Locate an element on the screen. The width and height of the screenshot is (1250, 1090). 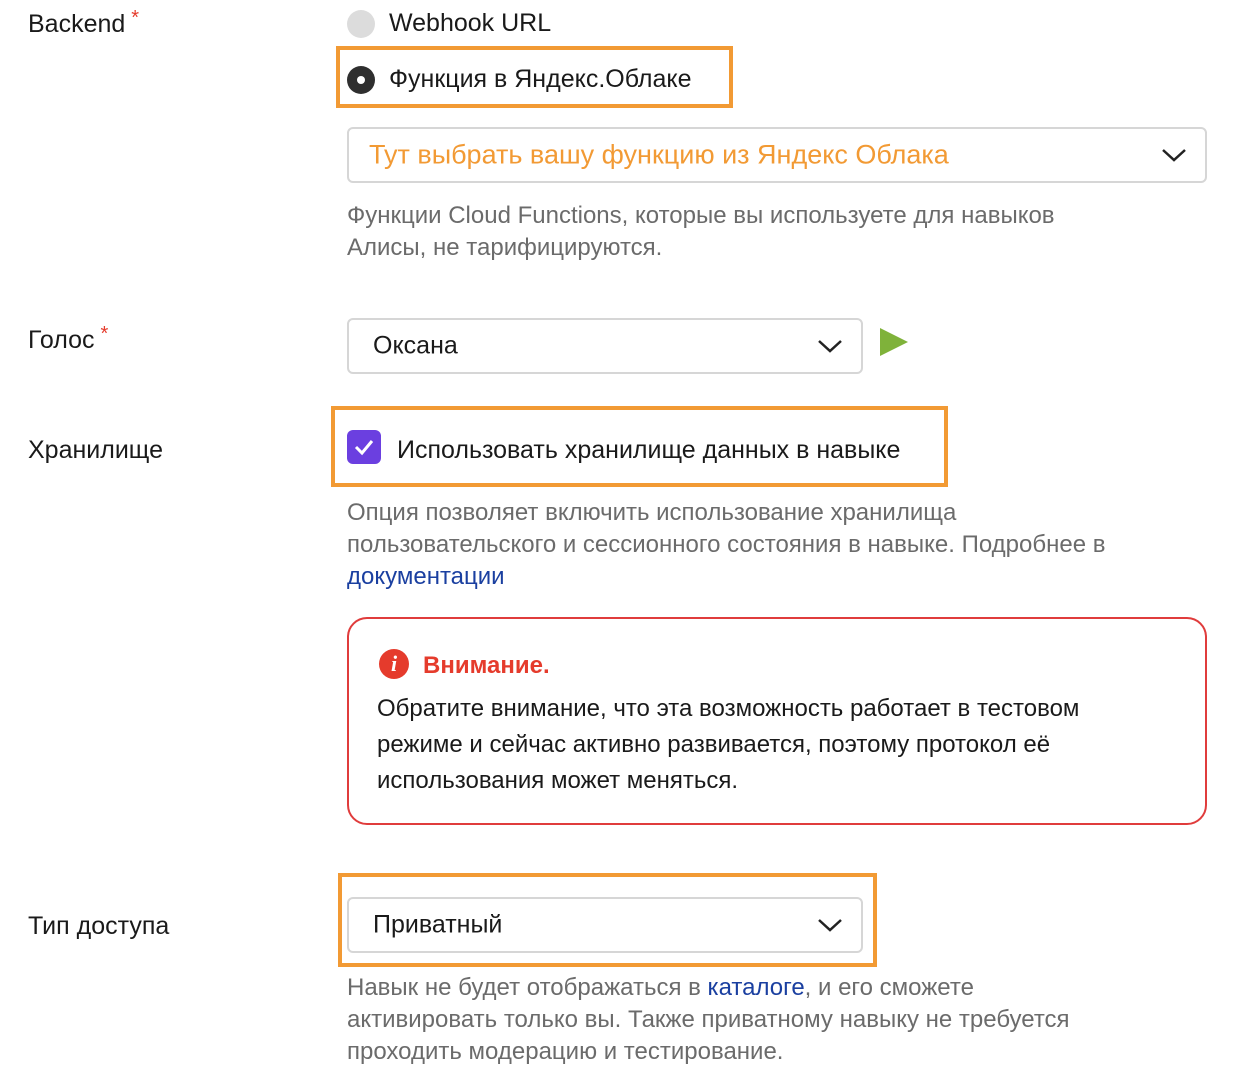
access-type-select: Приватный is located at coordinates (605, 925).